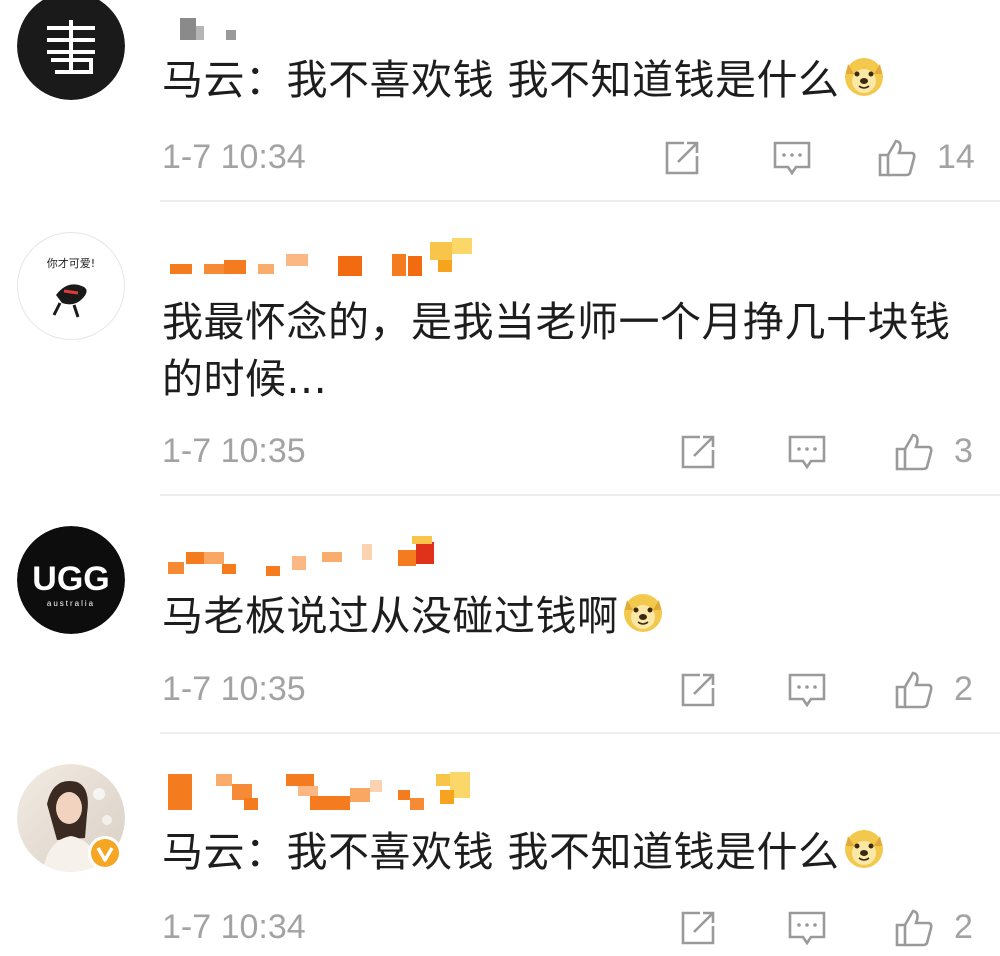 The height and width of the screenshot is (956, 1000). I want to click on comment-meta: 1-7 10:35 3, so click(500, 451).